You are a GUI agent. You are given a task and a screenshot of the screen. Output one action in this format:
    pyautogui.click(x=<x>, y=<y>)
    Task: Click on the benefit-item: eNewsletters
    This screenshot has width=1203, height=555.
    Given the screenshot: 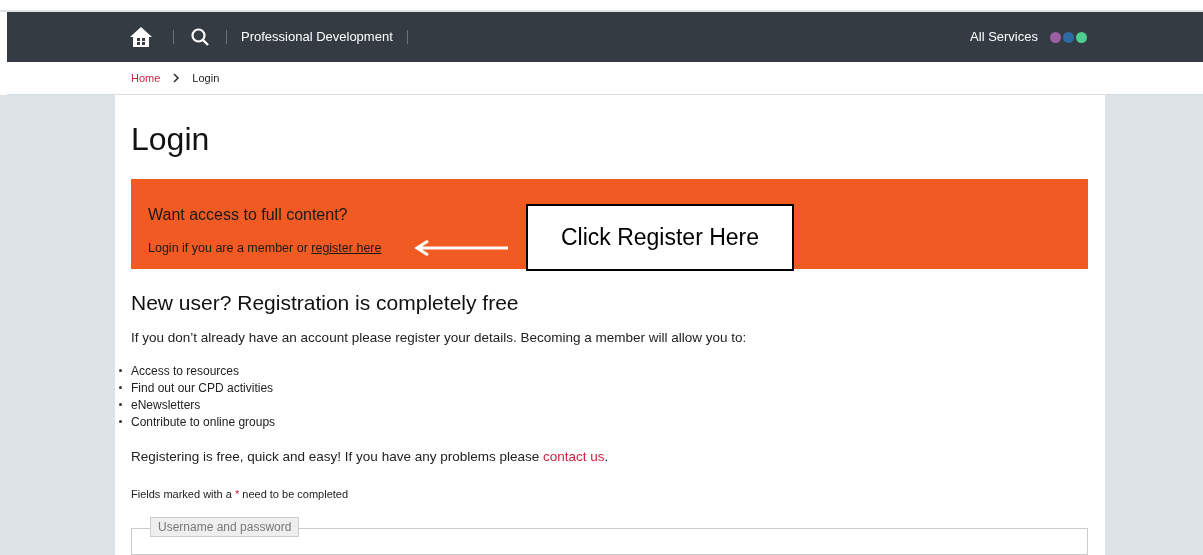 What is the action you would take?
    pyautogui.click(x=166, y=405)
    